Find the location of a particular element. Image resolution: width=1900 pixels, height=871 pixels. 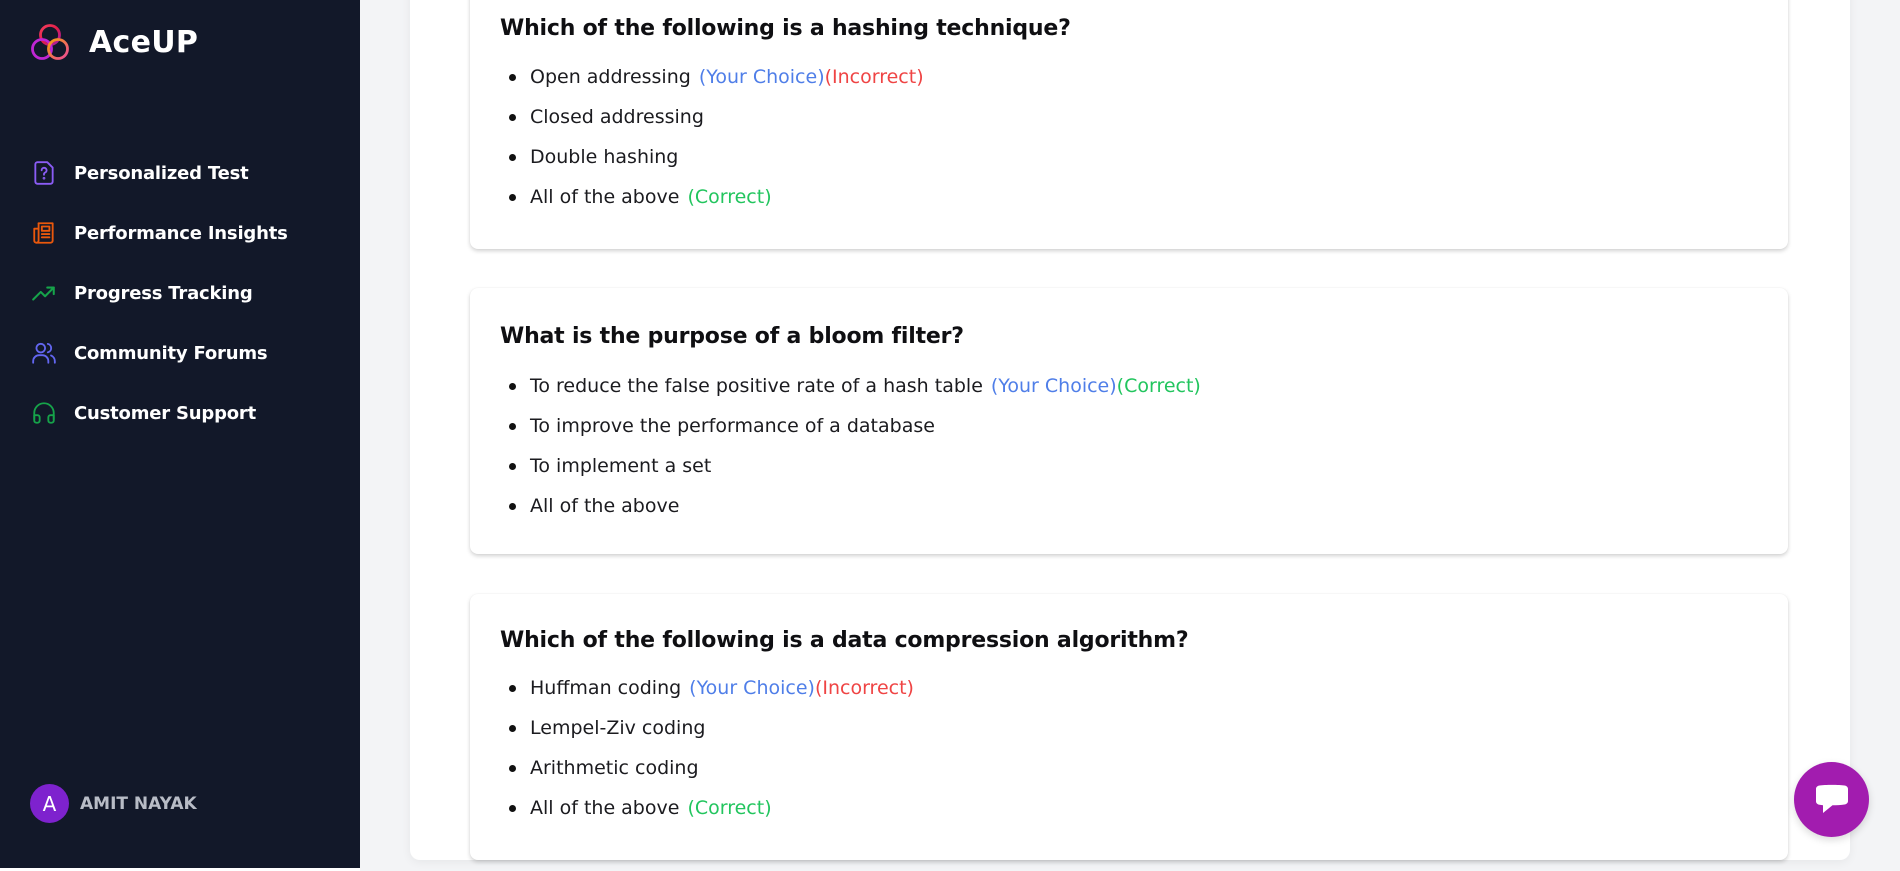

option-text: Double hashing is located at coordinates (604, 157).